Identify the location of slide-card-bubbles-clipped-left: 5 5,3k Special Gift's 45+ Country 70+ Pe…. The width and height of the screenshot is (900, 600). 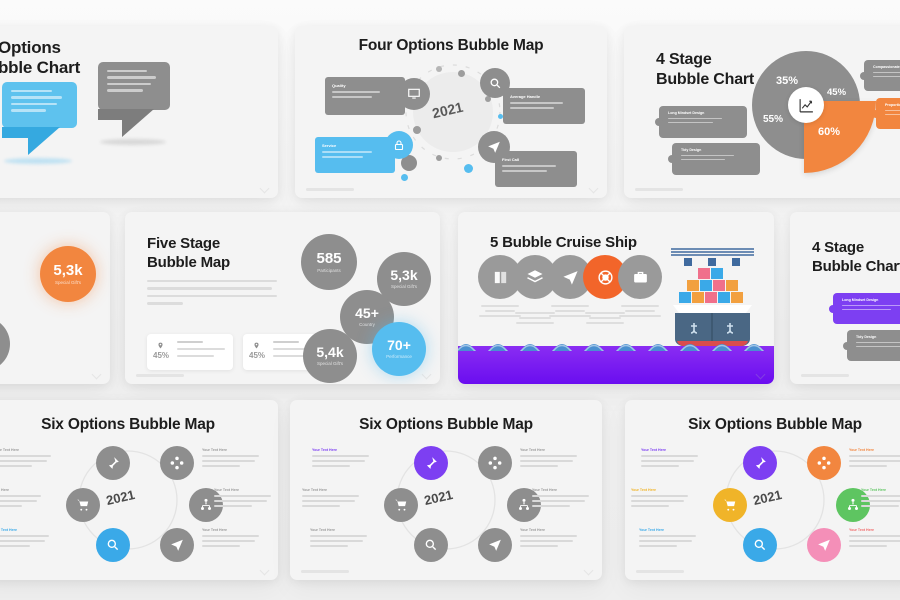
(55, 298).